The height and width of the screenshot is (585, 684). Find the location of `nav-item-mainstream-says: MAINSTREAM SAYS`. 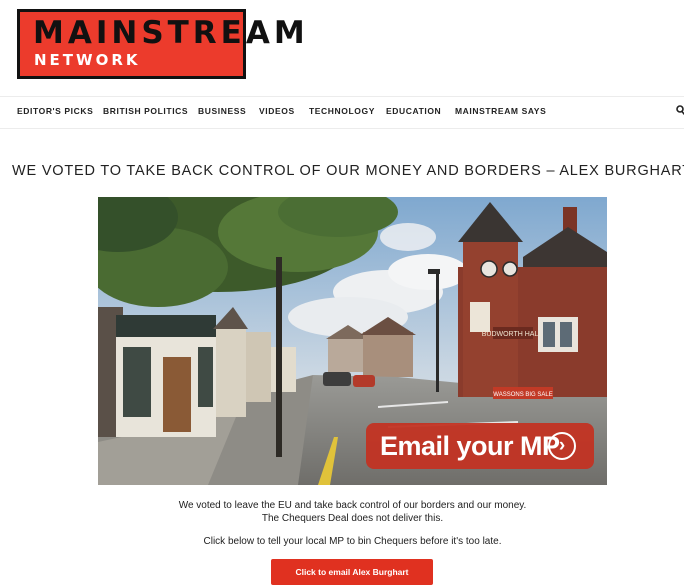

nav-item-mainstream-says: MAINSTREAM SAYS is located at coordinates (500, 111).